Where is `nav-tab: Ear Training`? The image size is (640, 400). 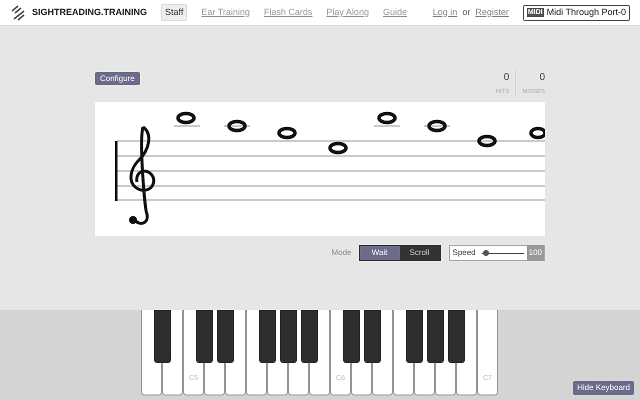
nav-tab: Ear Training is located at coordinates (225, 13).